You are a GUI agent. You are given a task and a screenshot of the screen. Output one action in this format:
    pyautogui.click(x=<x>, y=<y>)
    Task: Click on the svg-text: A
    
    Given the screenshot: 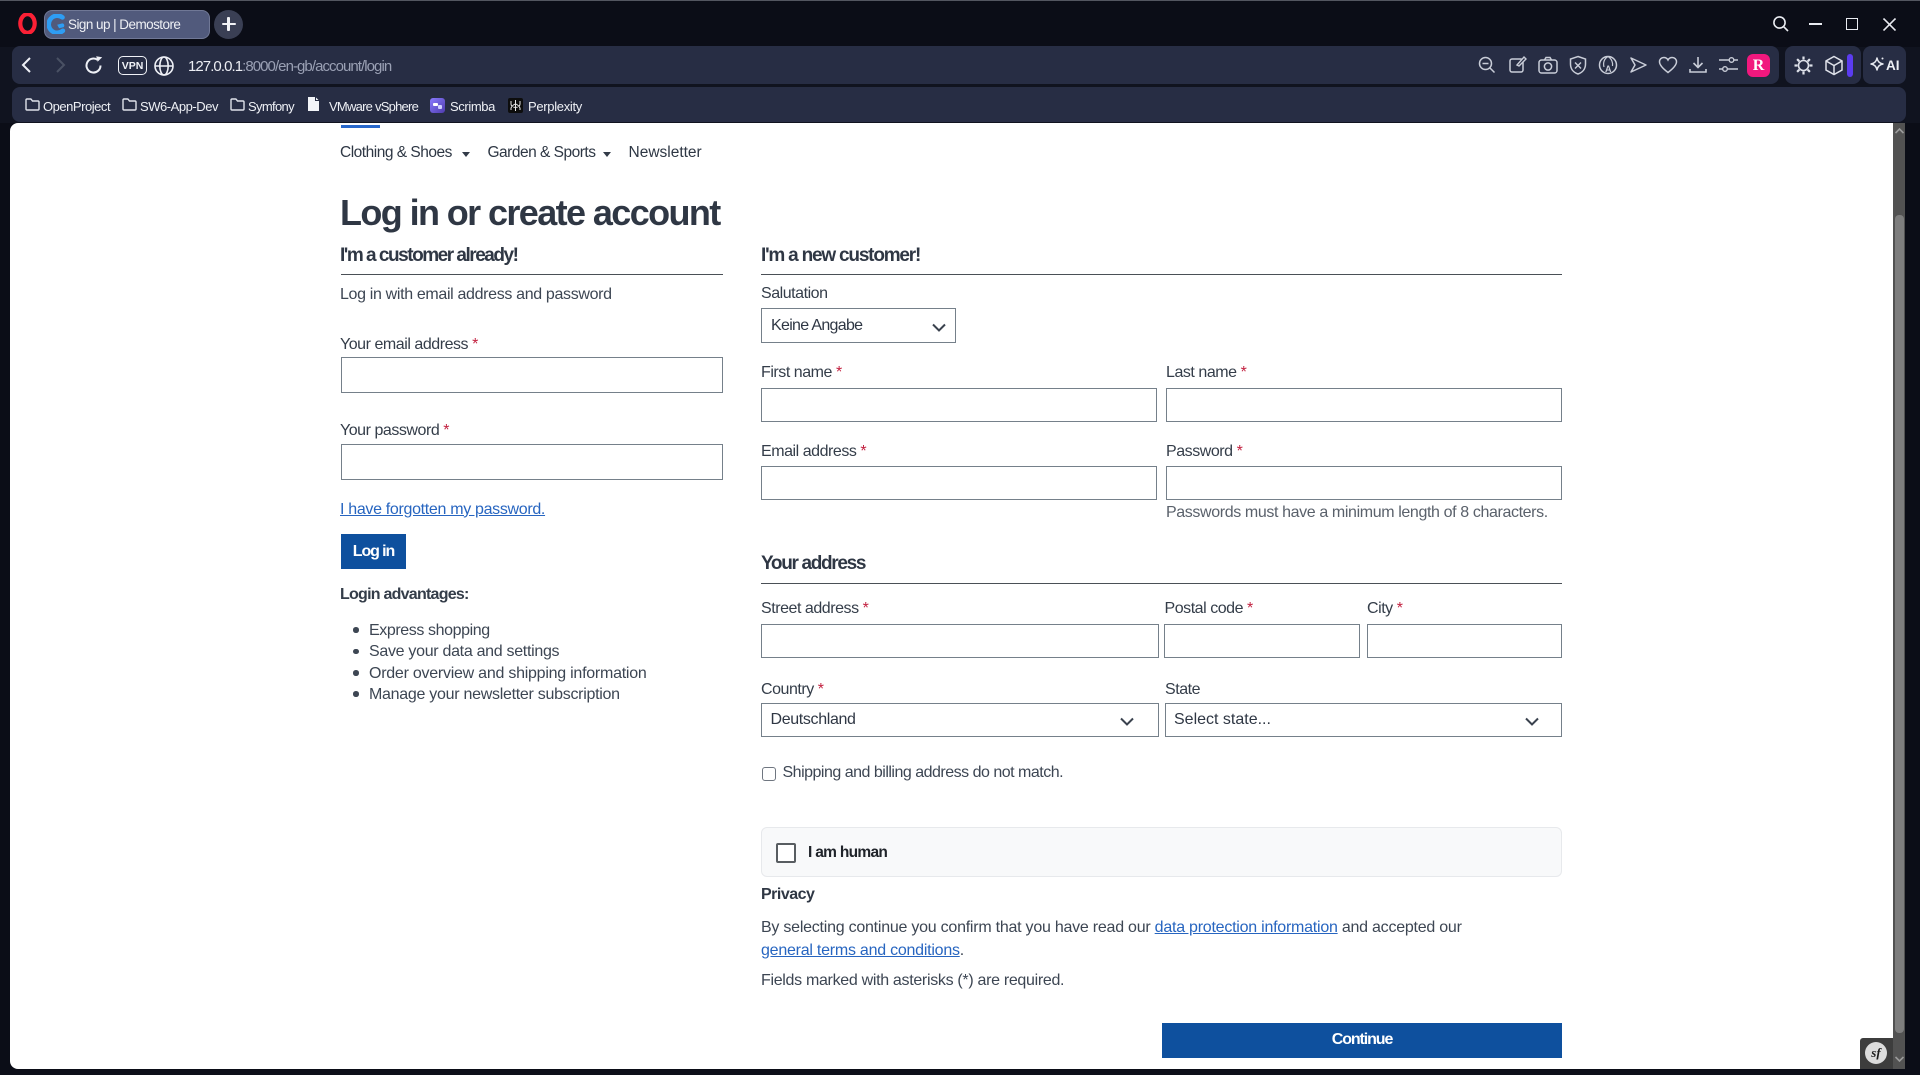 What is the action you would take?
    pyautogui.click(x=1608, y=69)
    